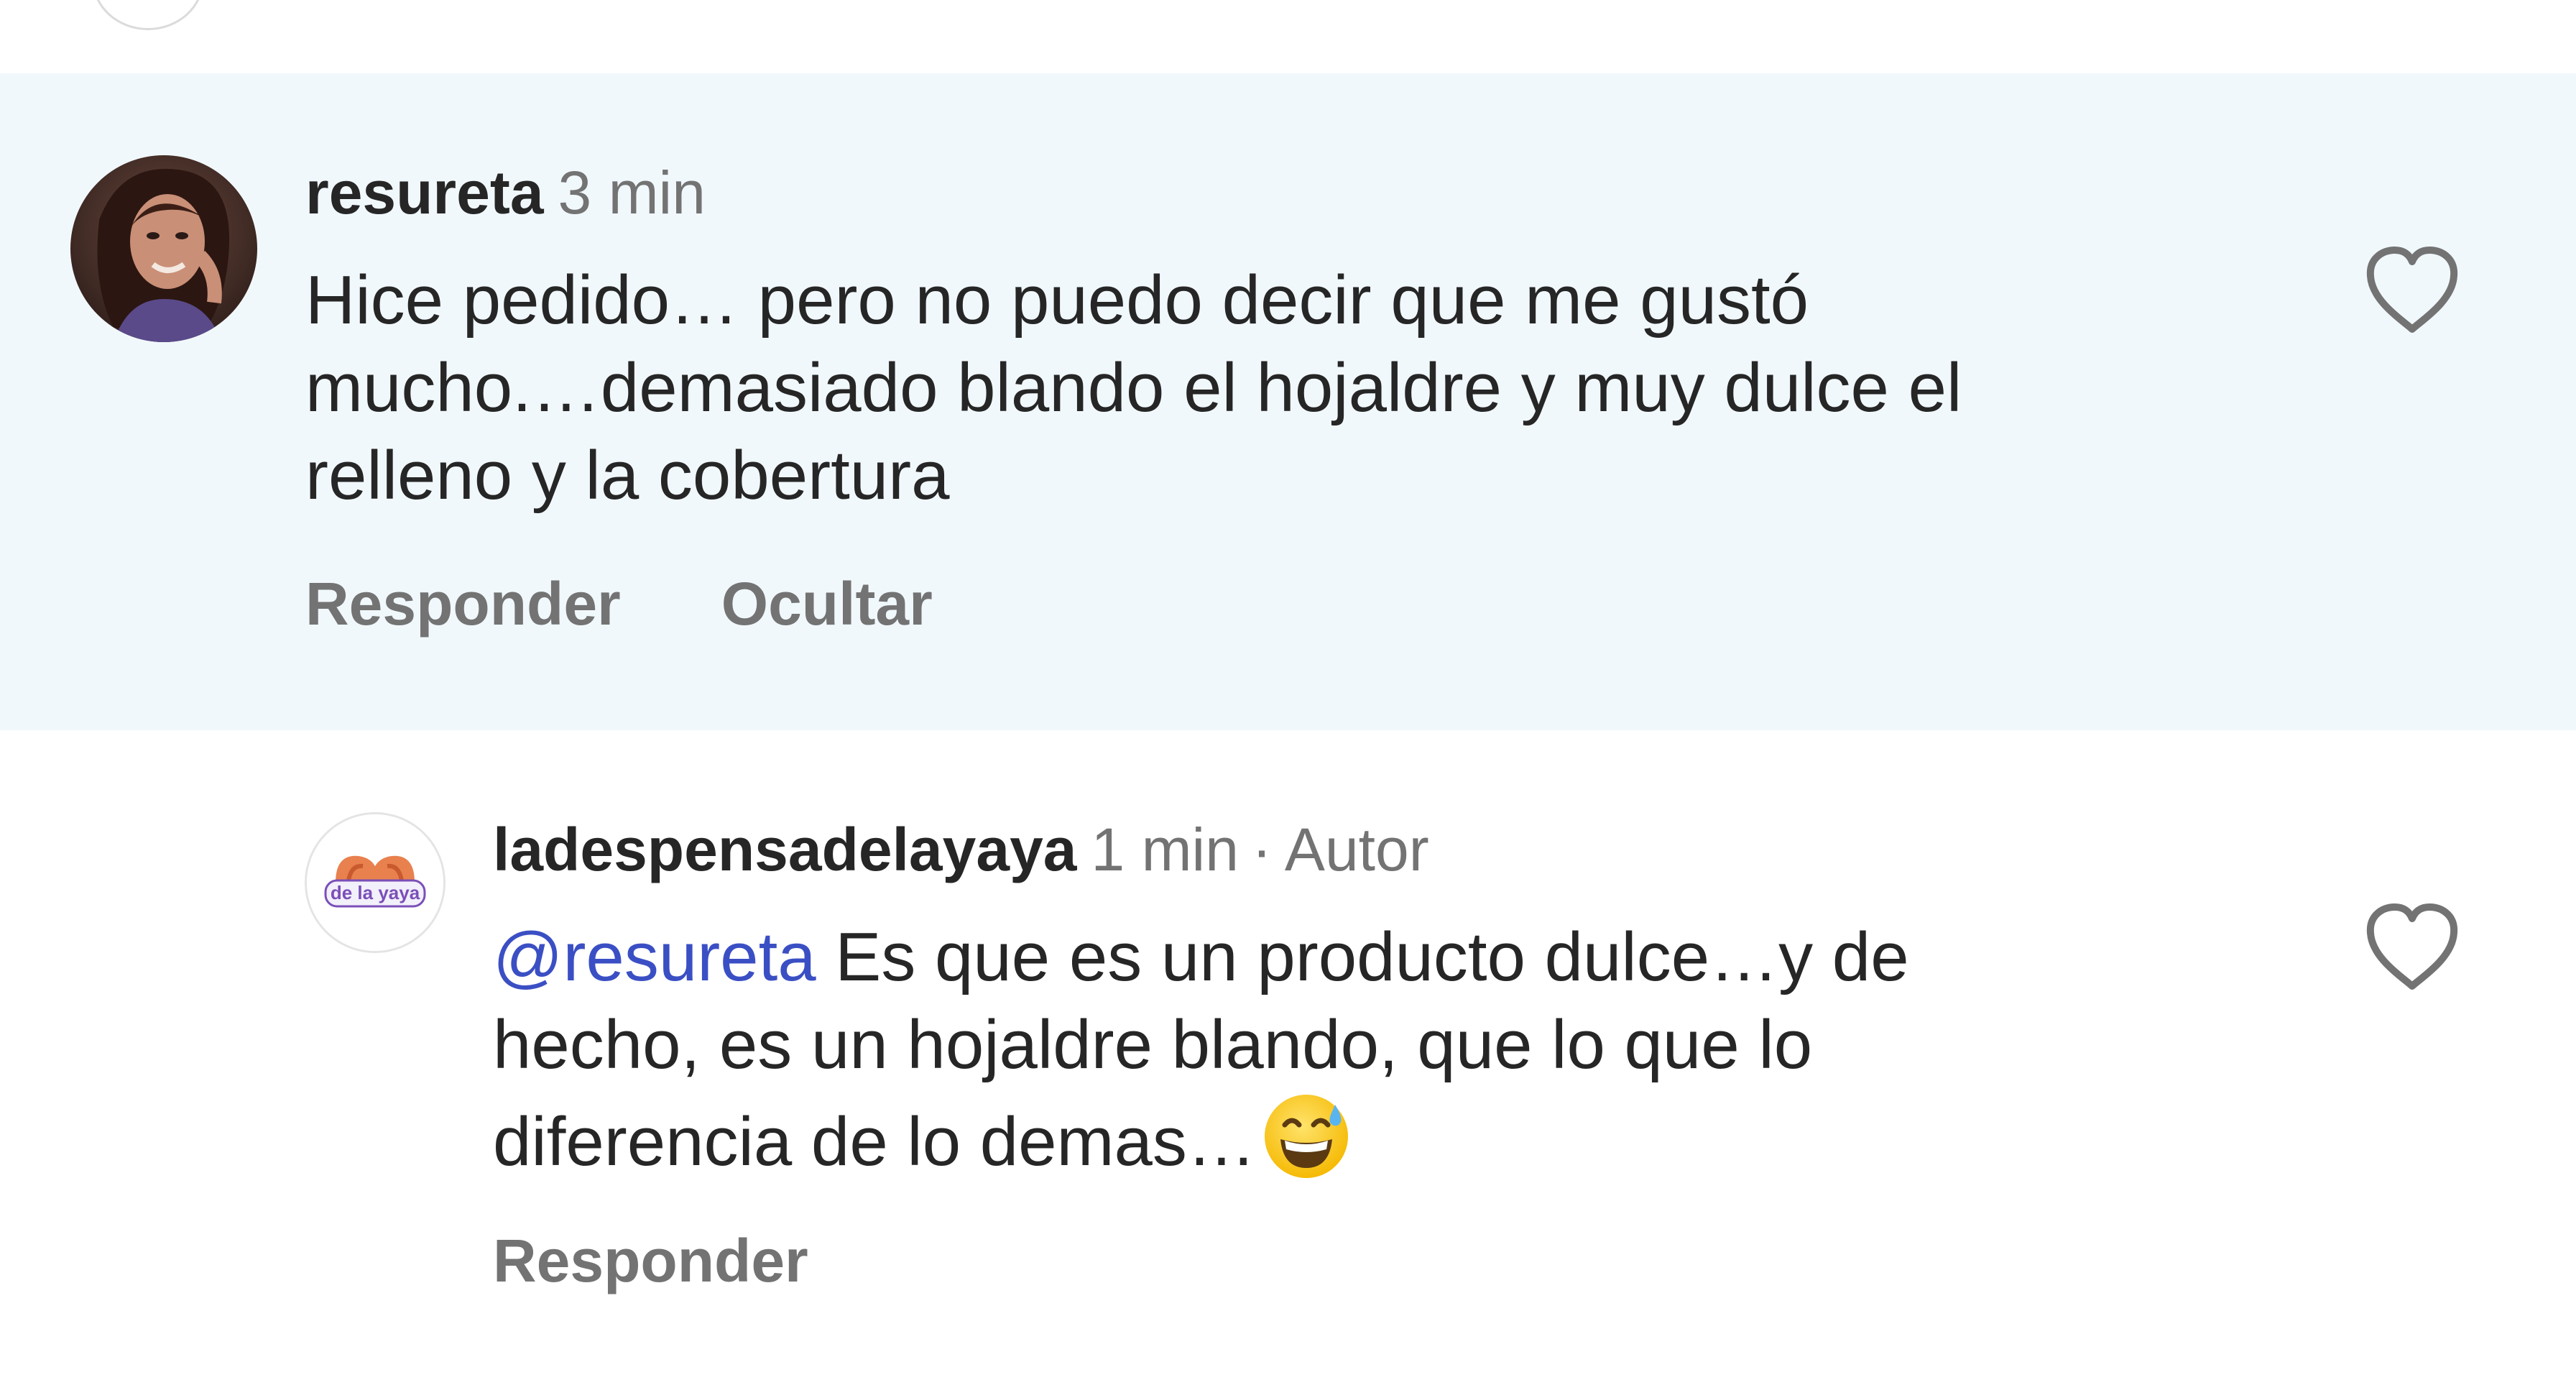  I want to click on avatar, so click(163, 248).